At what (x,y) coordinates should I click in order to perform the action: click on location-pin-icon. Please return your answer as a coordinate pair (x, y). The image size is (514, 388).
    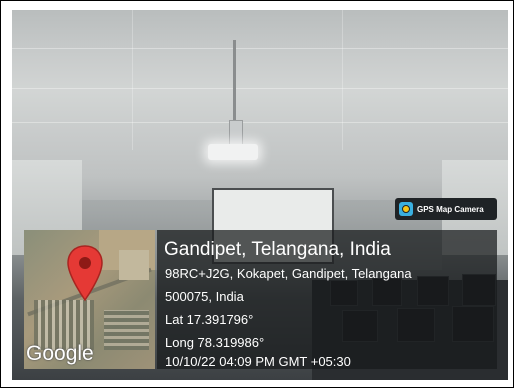
    Looking at the image, I should click on (85, 273).